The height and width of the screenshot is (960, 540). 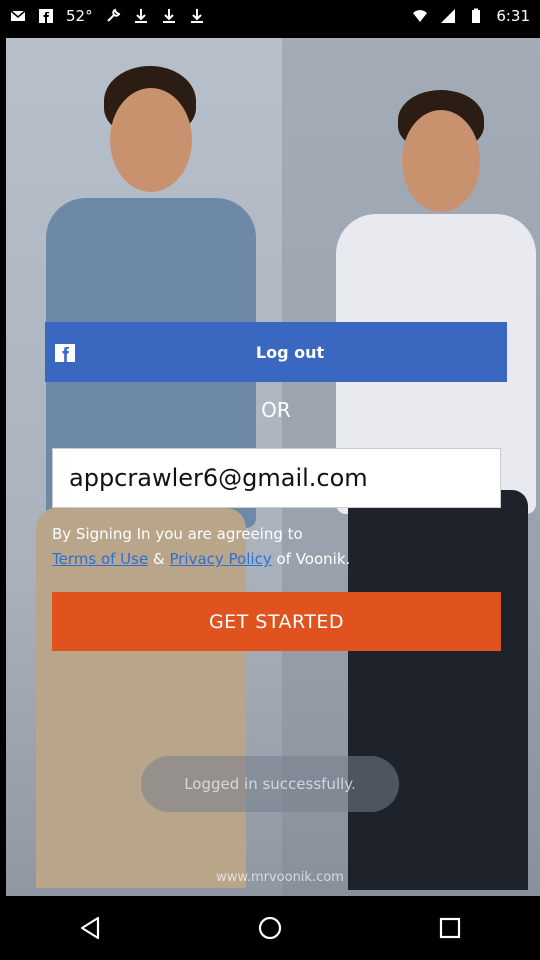 I want to click on clock-text: 6:31, so click(x=513, y=16).